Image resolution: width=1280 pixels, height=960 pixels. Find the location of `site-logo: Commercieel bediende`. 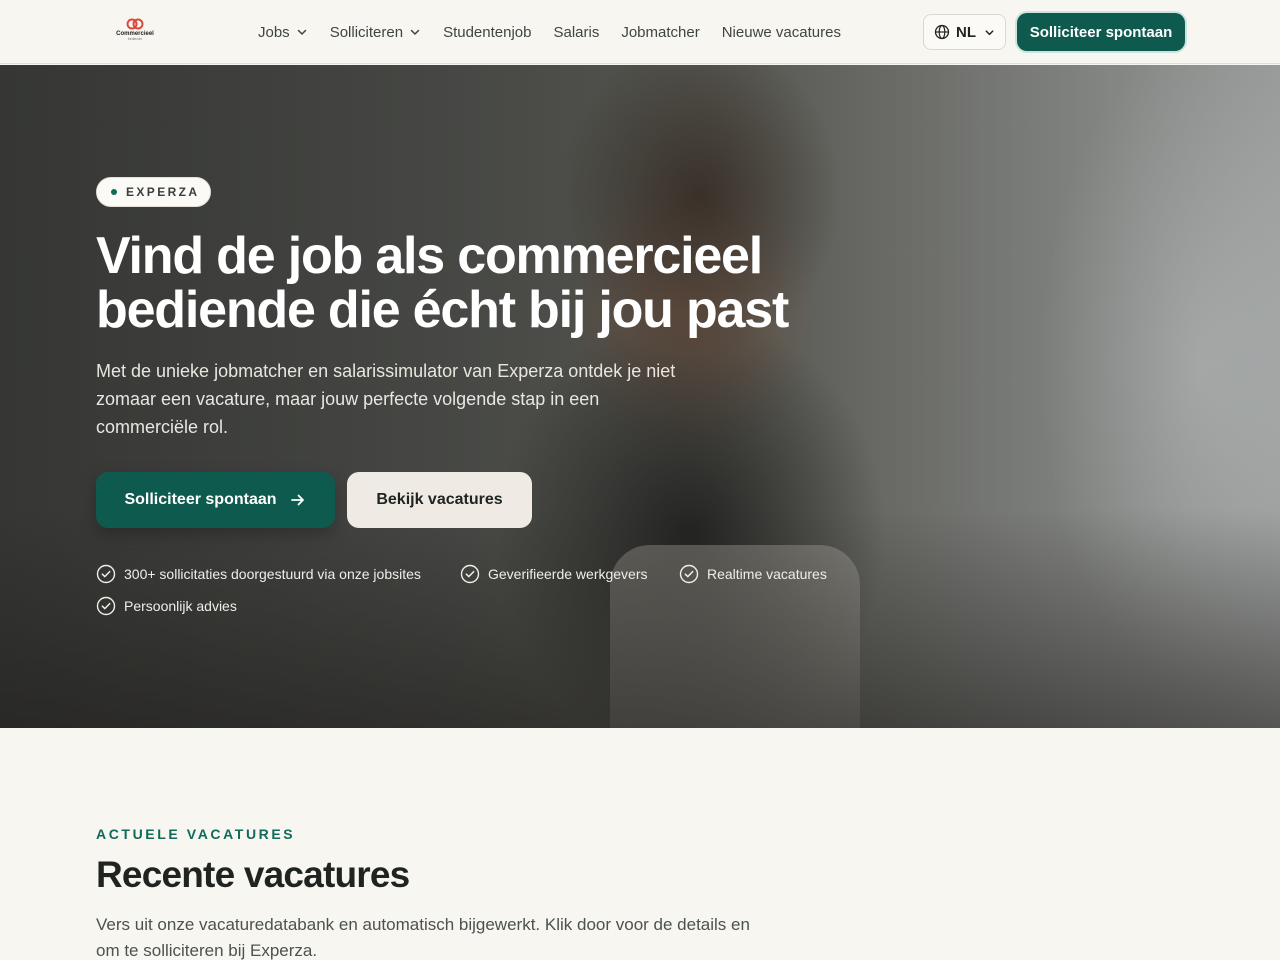

site-logo: Commercieel bediende is located at coordinates (135, 32).